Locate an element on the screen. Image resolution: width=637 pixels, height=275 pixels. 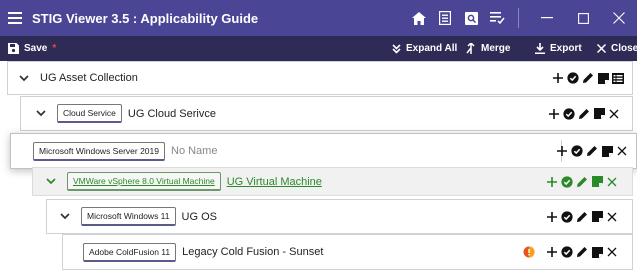
export-button: Export is located at coordinates (558, 48).